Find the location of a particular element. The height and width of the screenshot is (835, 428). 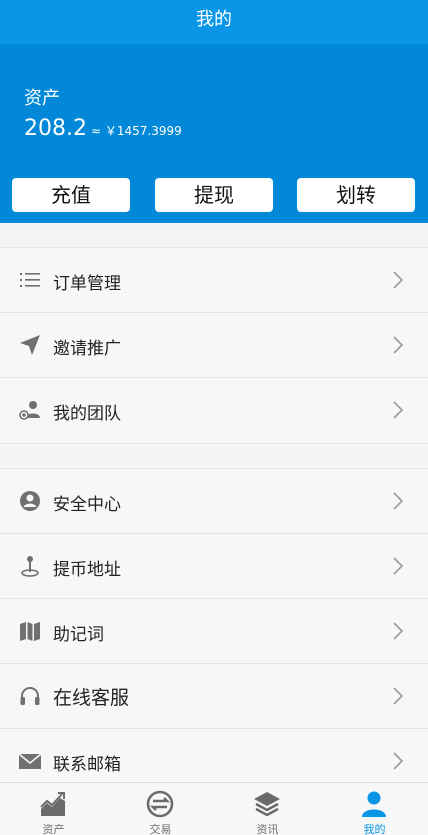

tab-news: 资讯 is located at coordinates (267, 809).